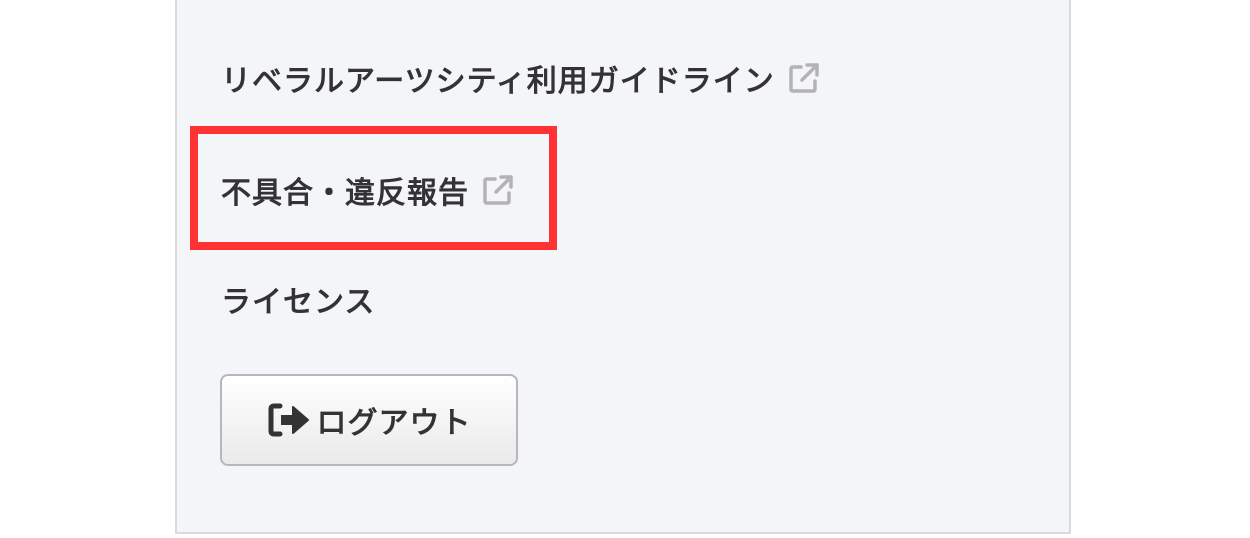 The height and width of the screenshot is (538, 1250). What do you see at coordinates (288, 420) in the screenshot?
I see `sign-out-icon` at bounding box center [288, 420].